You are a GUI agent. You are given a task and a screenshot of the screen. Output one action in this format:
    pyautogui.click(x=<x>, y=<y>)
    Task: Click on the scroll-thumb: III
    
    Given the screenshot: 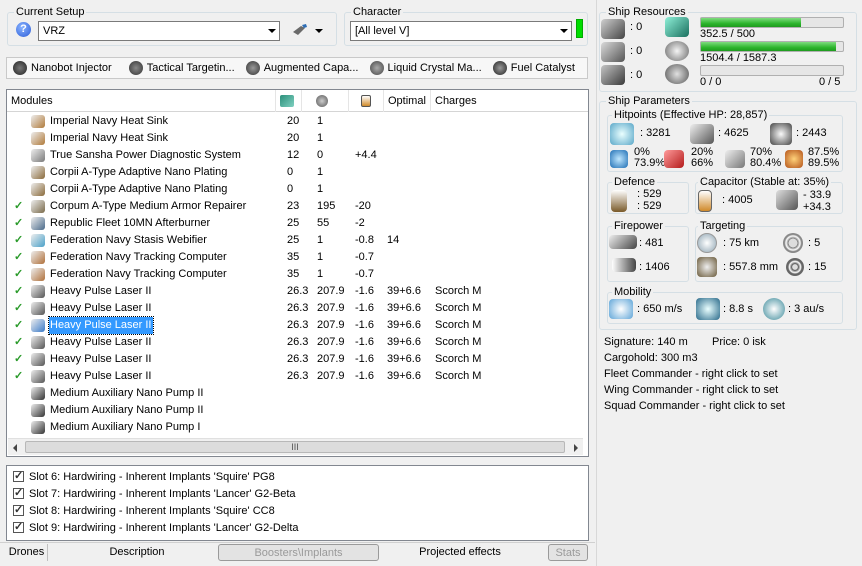 What is the action you would take?
    pyautogui.click(x=295, y=447)
    